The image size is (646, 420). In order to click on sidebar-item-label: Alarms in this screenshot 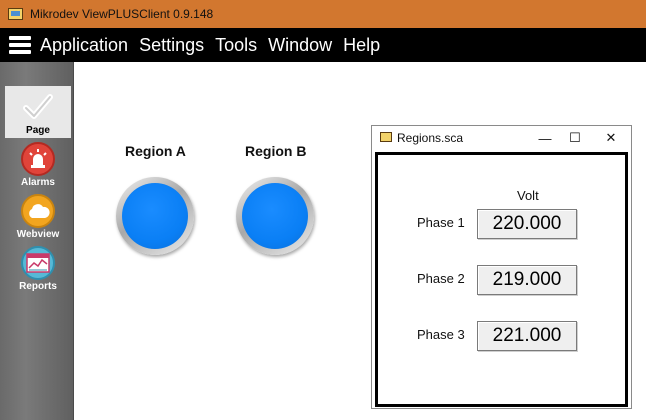, I will do `click(38, 182)`.